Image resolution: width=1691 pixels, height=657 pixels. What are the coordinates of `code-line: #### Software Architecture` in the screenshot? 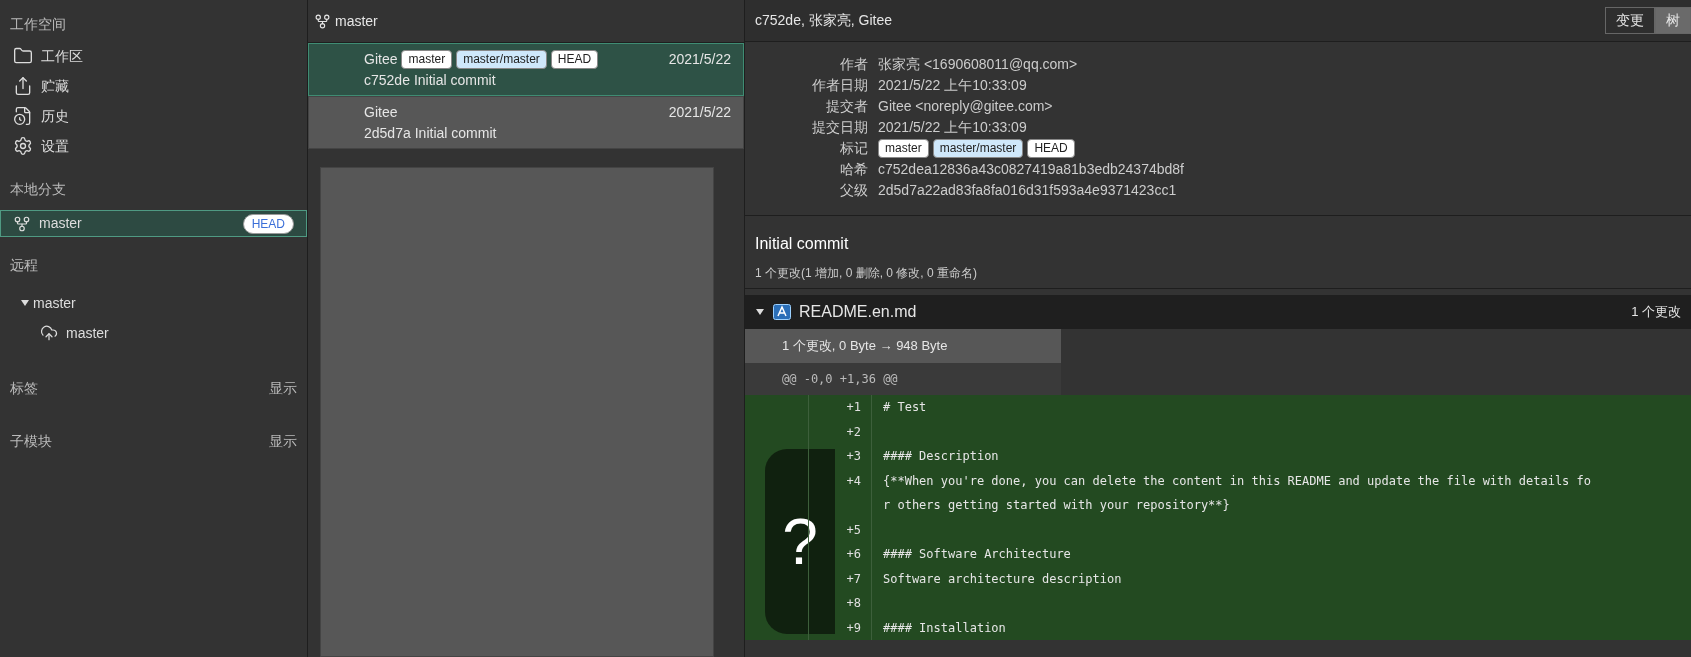 It's located at (977, 554).